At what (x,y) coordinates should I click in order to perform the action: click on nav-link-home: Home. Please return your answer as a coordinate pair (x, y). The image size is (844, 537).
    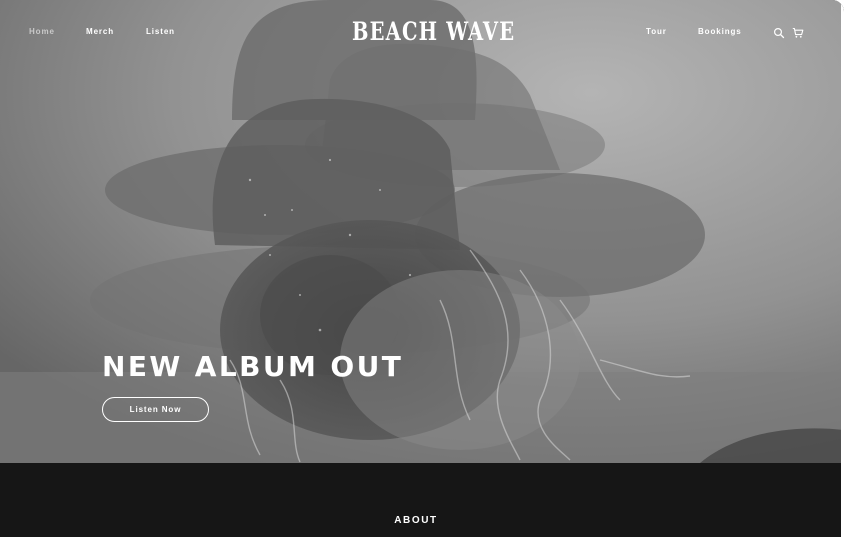
    Looking at the image, I should click on (42, 32).